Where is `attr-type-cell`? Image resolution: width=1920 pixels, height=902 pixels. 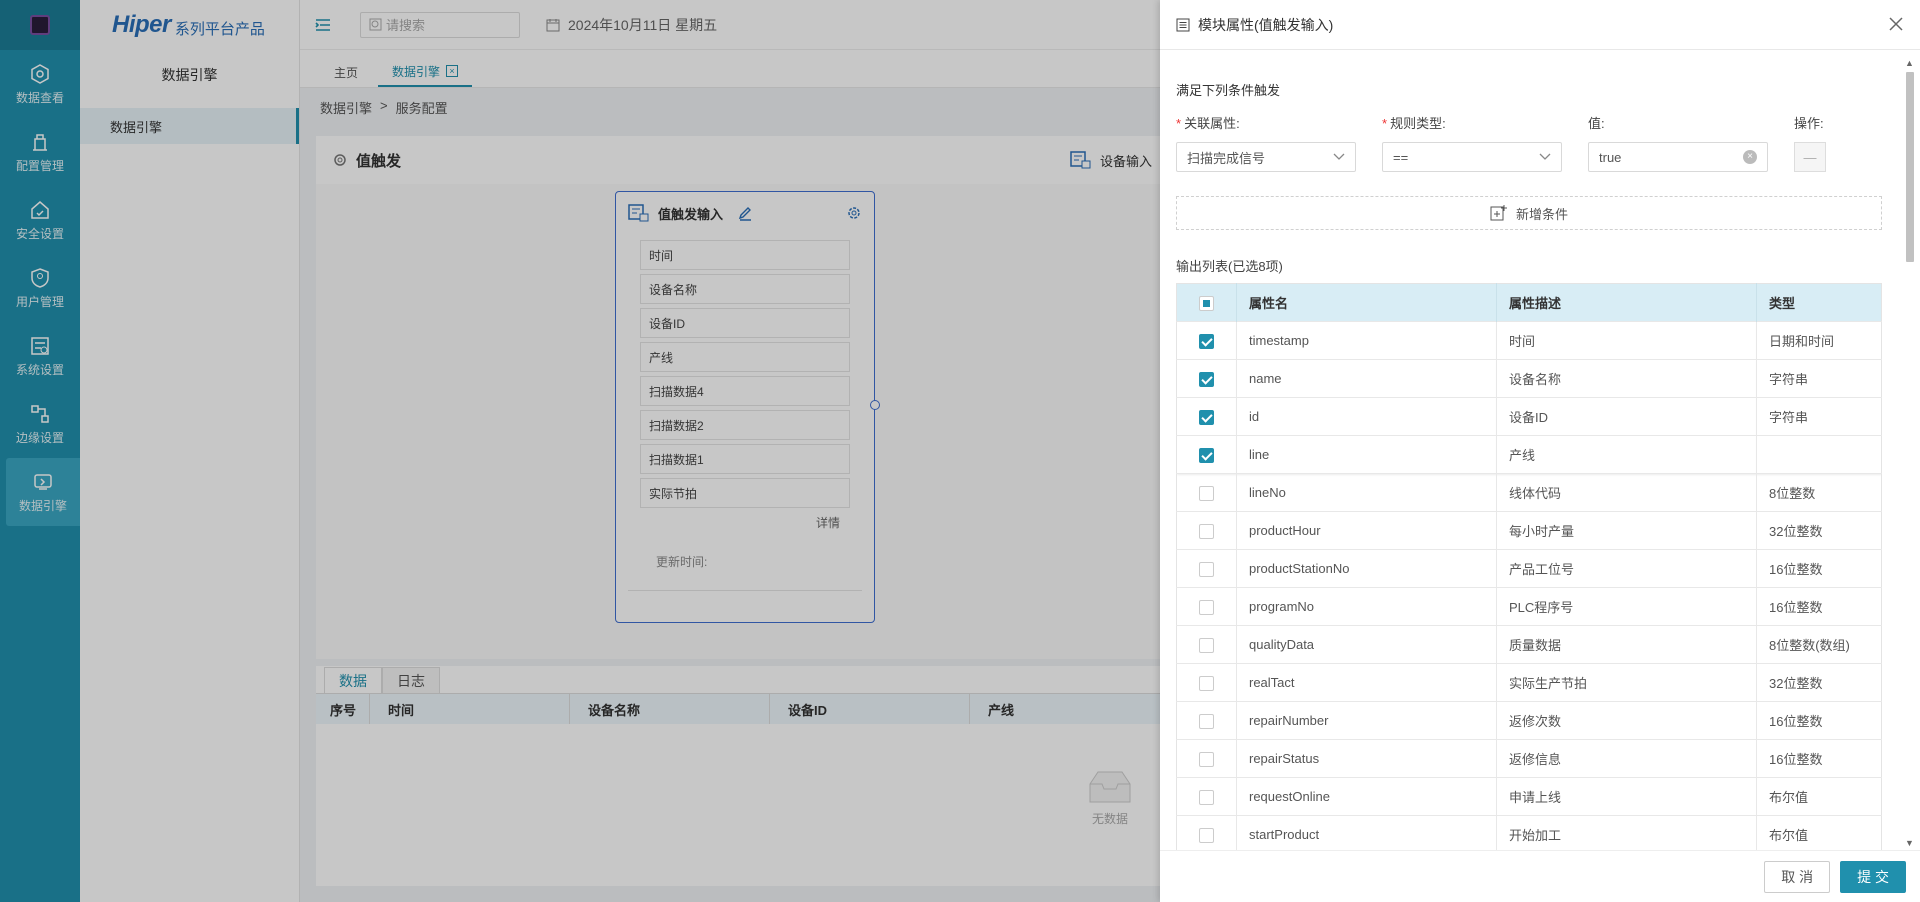 attr-type-cell is located at coordinates (1819, 454).